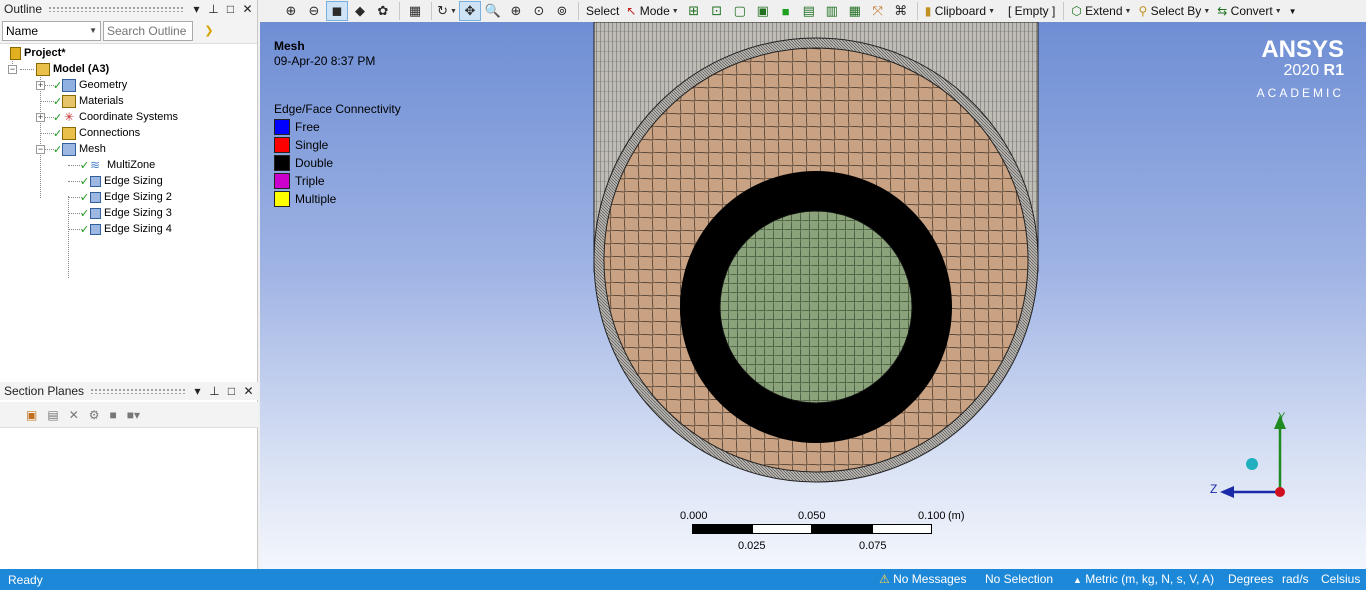  I want to click on tree-item-geometry: Geometry, so click(94, 85).